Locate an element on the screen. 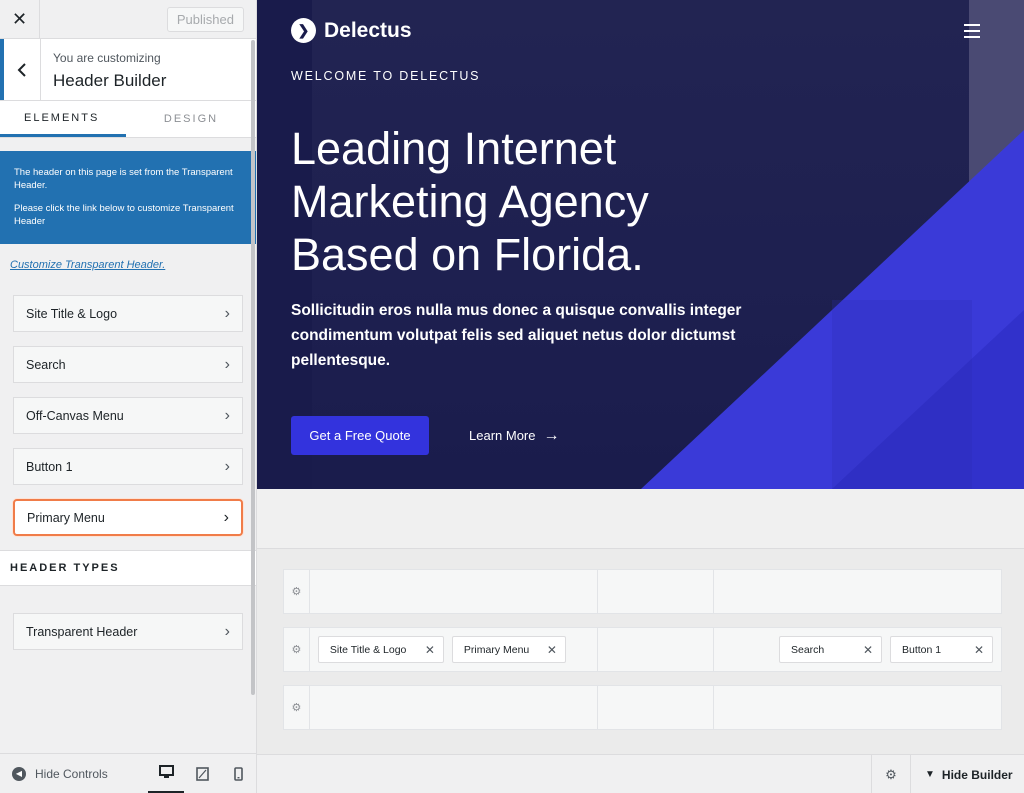 The width and height of the screenshot is (1024, 793). learn-more-label: Learn More is located at coordinates (502, 435).